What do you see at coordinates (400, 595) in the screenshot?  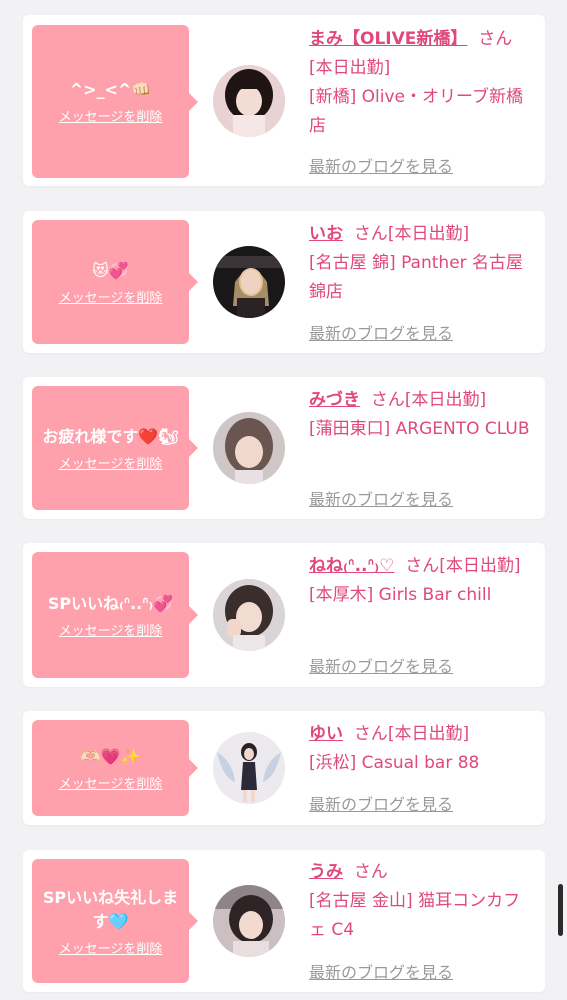 I see `shop-name: [本厚木] Girls Bar chill` at bounding box center [400, 595].